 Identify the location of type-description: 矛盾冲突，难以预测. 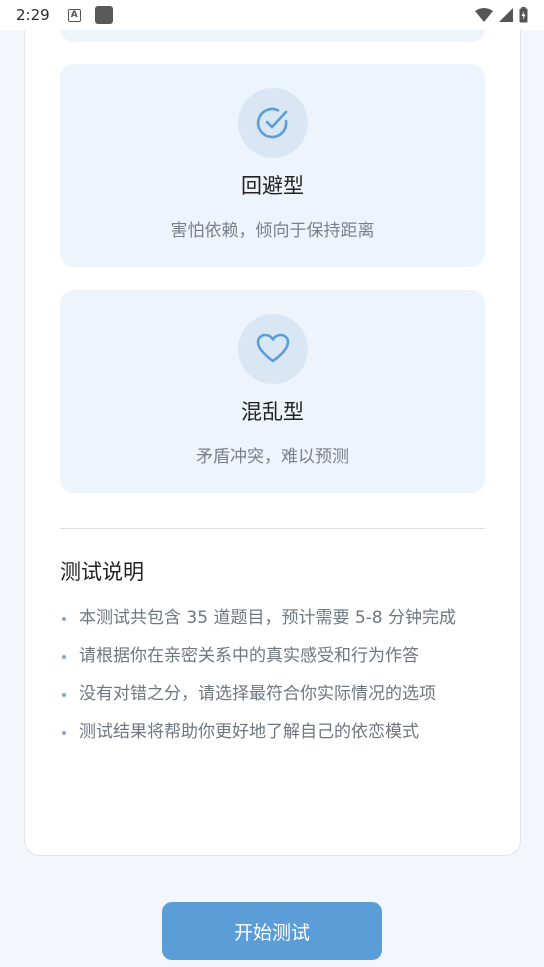
(272, 457).